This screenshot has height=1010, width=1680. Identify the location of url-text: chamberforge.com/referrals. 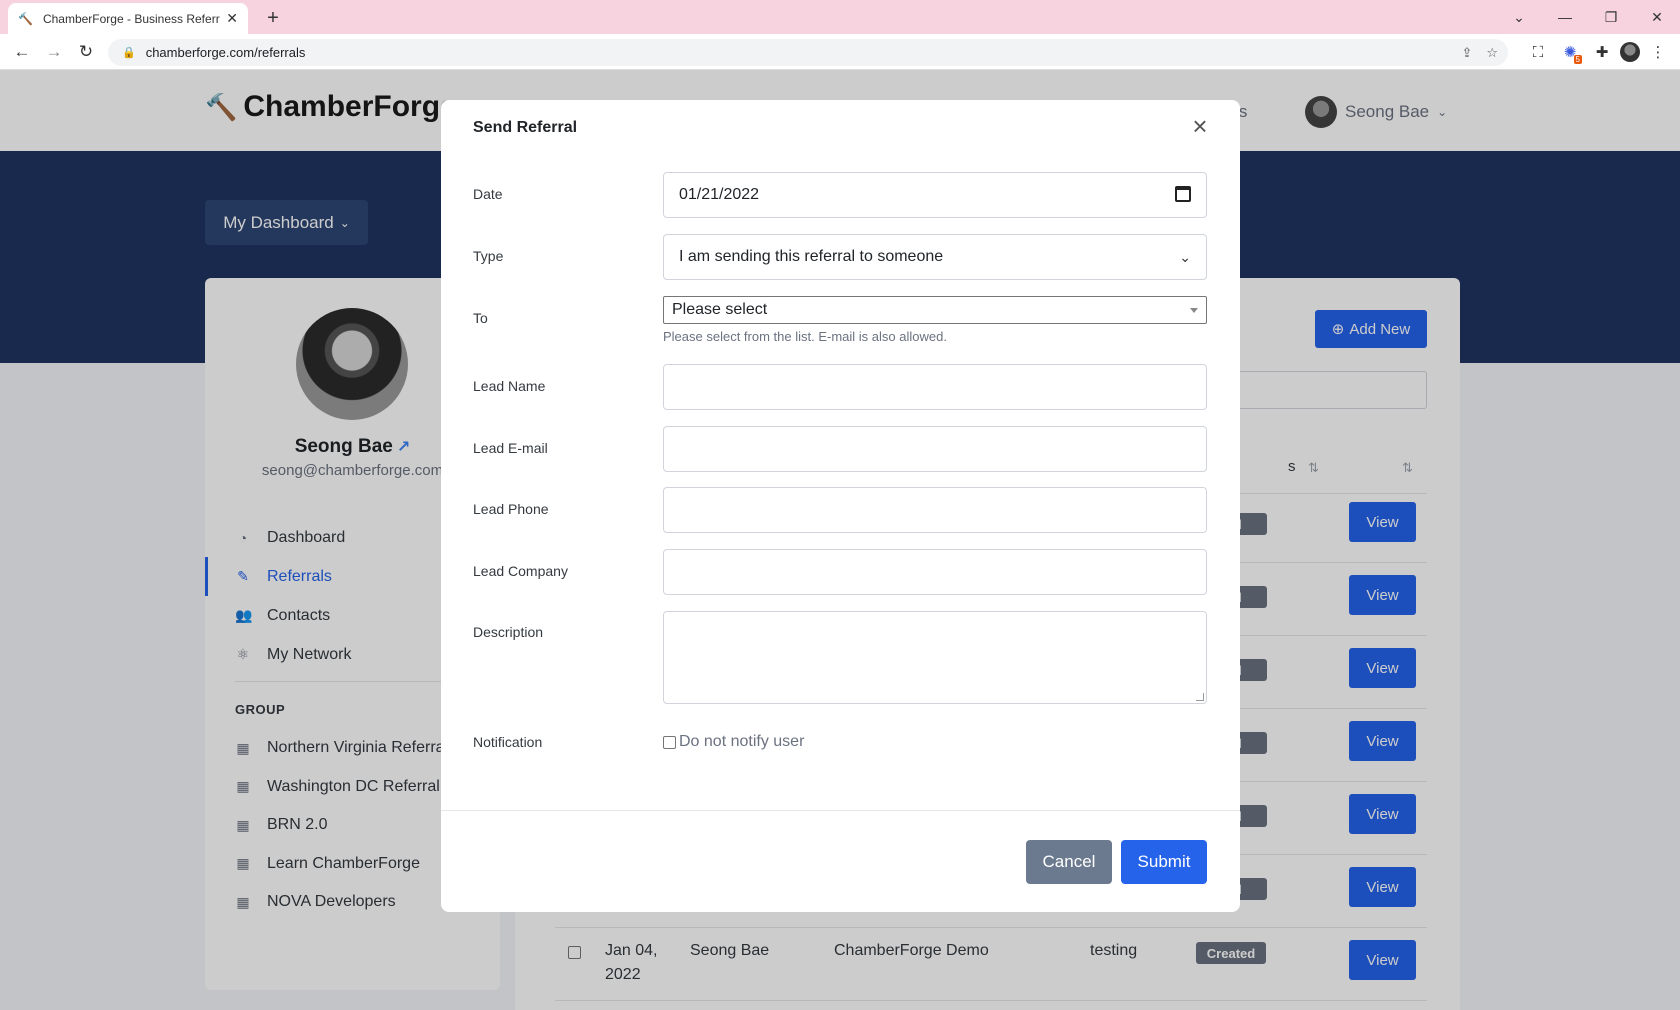
(225, 52).